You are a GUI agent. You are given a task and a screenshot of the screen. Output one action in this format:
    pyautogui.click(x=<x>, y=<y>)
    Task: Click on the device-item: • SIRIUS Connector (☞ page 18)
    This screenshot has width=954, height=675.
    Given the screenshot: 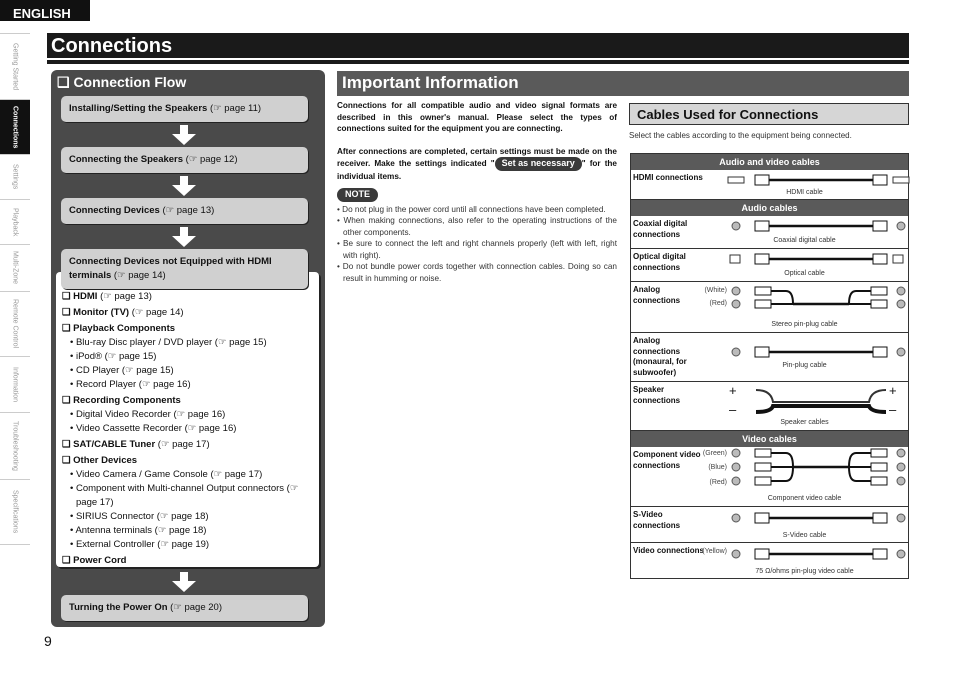 What is the action you would take?
    pyautogui.click(x=190, y=517)
    